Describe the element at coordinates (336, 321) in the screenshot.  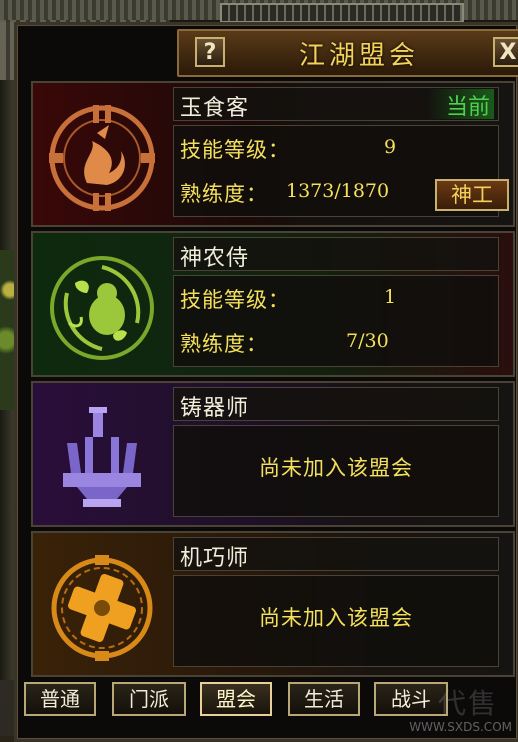
I see `guild-info-box: 技能等级： 1 熟练度： 7/30` at that location.